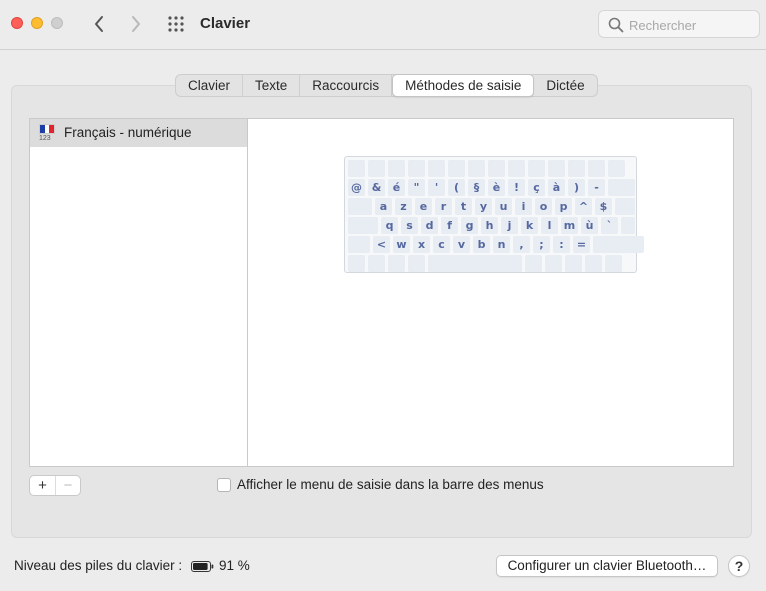 The width and height of the screenshot is (766, 591). What do you see at coordinates (543, 206) in the screenshot?
I see `keyboard-key: o` at bounding box center [543, 206].